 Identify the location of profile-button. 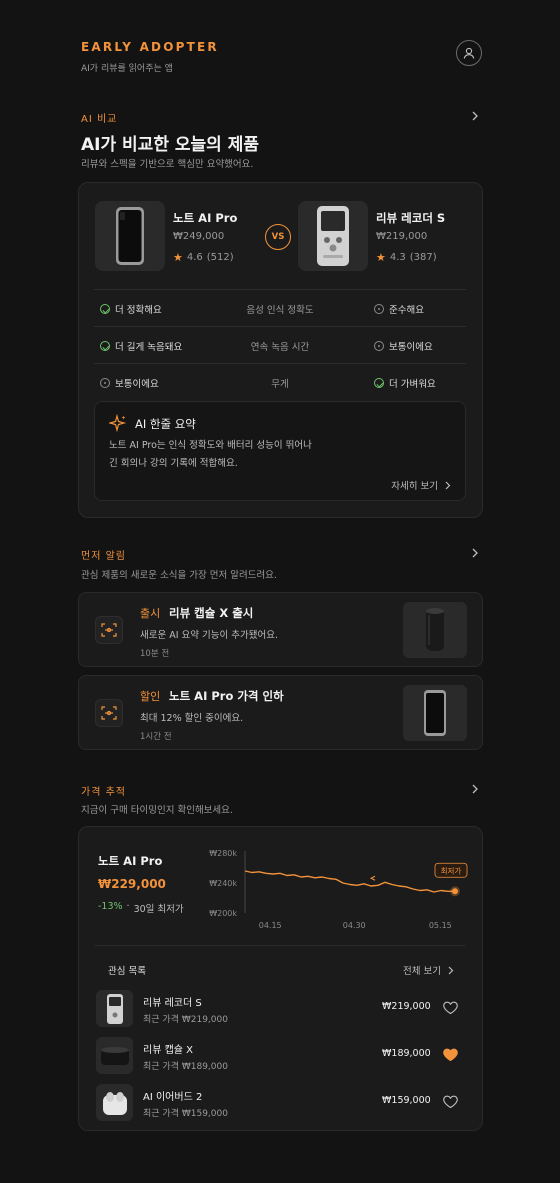
(469, 53).